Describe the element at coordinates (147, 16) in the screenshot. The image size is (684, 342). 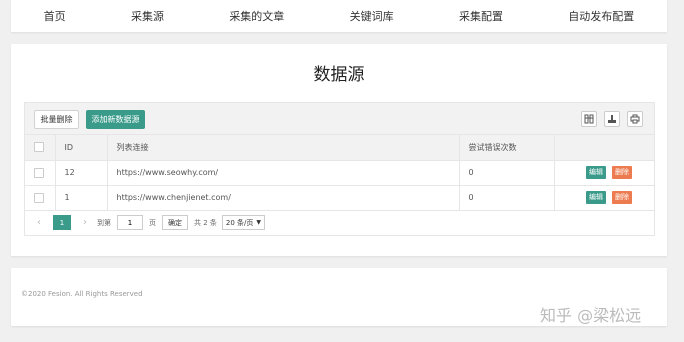
I see `nav-item-sources: 采集源` at that location.